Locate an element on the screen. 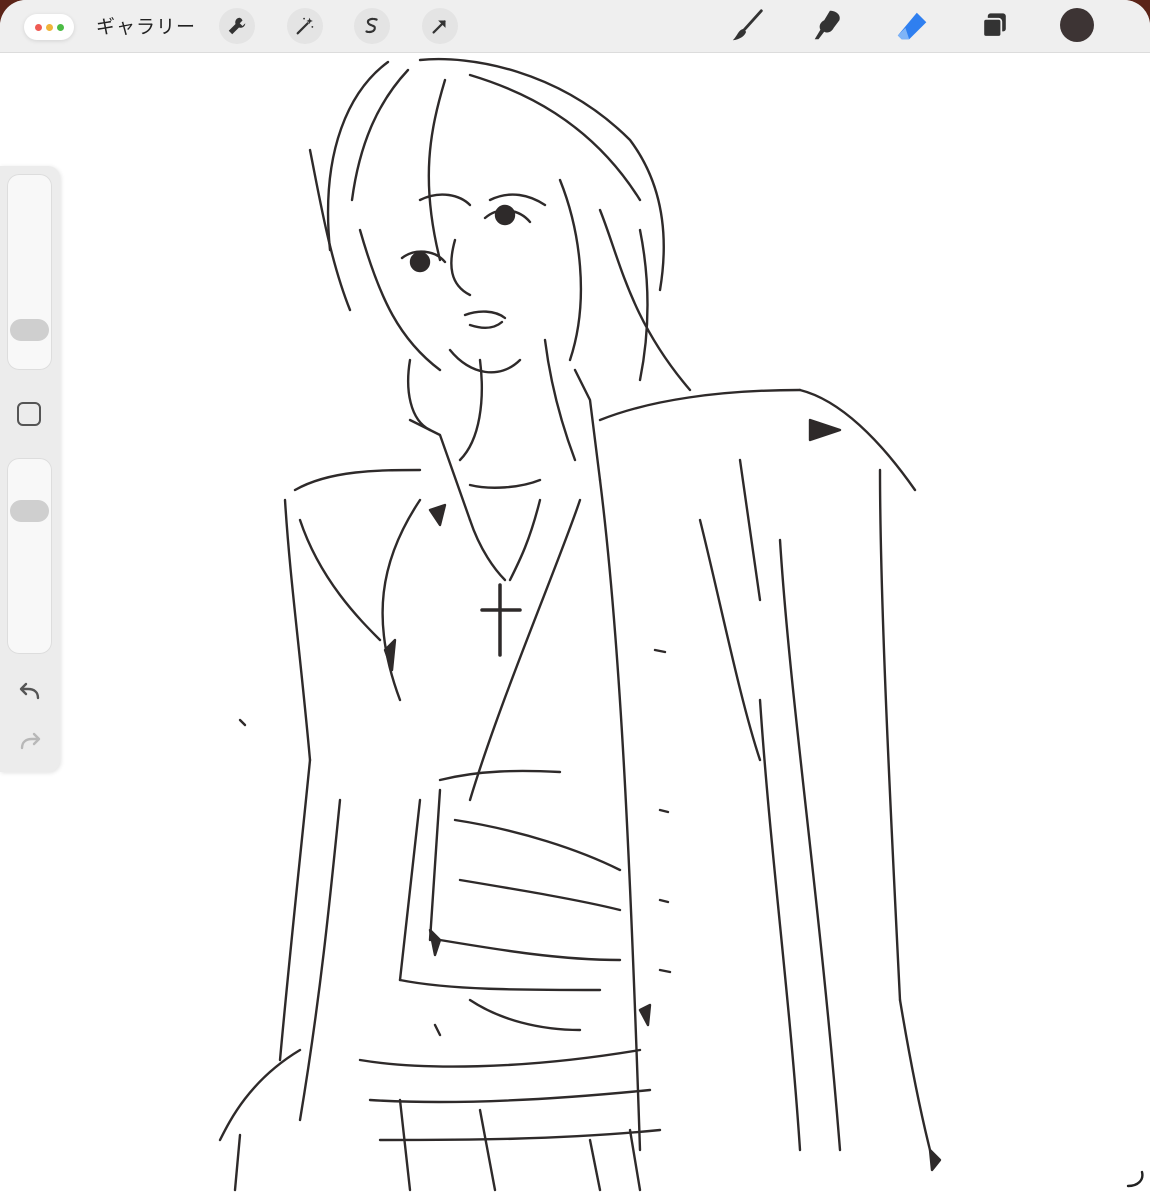  transform-button is located at coordinates (440, 26).